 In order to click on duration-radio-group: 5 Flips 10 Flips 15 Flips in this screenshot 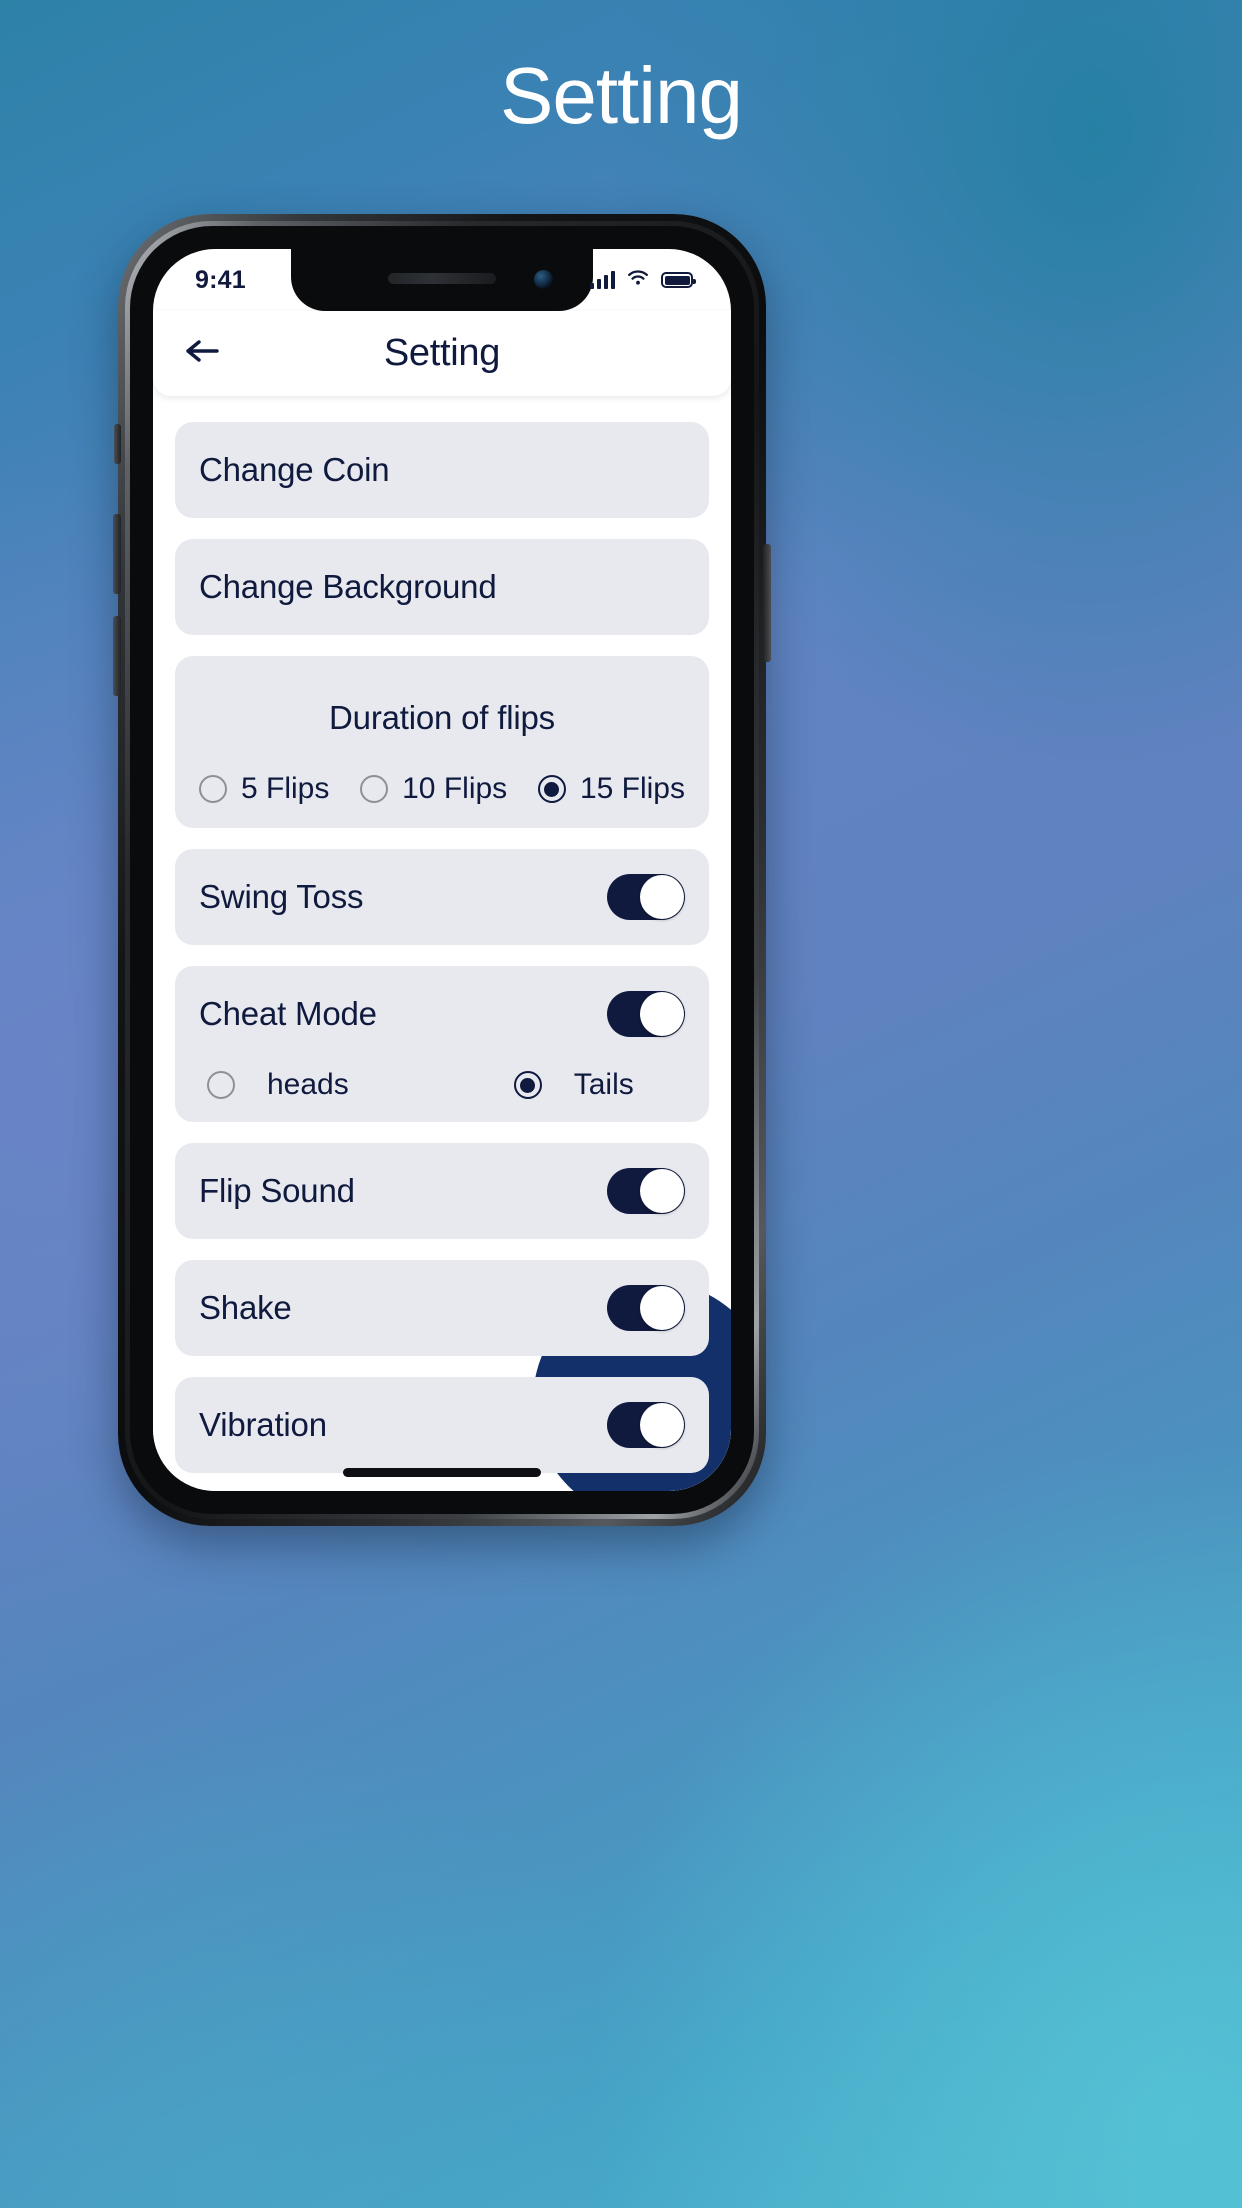, I will do `click(442, 789)`.